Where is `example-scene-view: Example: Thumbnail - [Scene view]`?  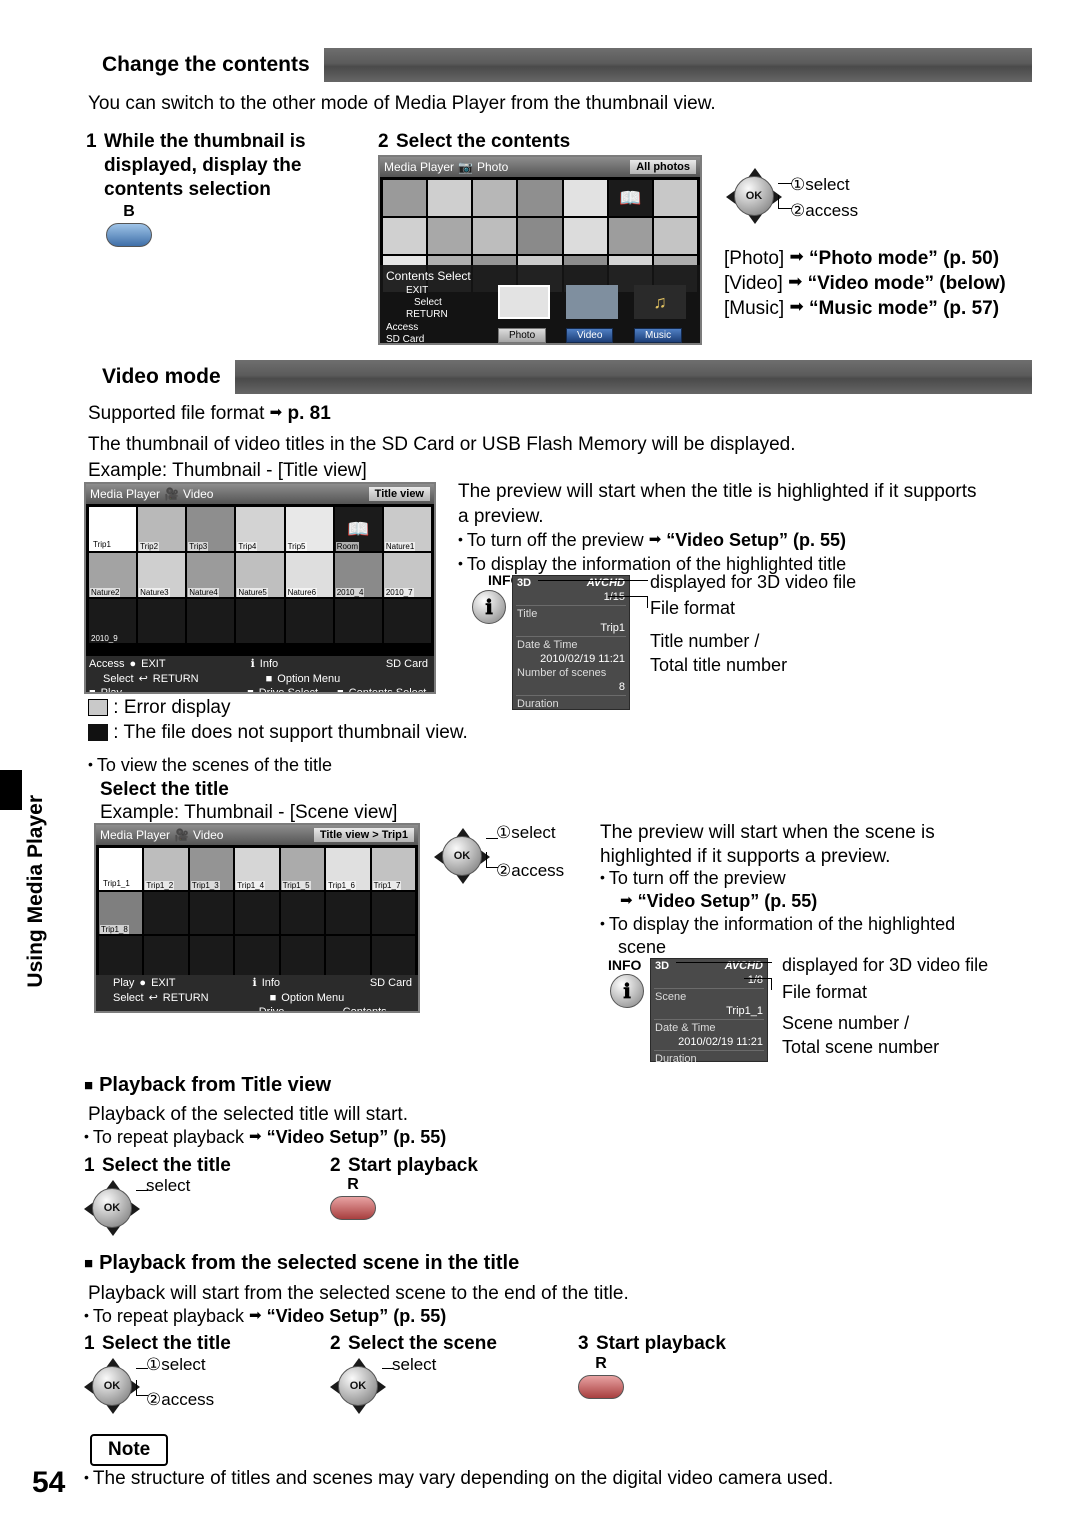
example-scene-view: Example: Thumbnail - [Scene view] is located at coordinates (249, 812).